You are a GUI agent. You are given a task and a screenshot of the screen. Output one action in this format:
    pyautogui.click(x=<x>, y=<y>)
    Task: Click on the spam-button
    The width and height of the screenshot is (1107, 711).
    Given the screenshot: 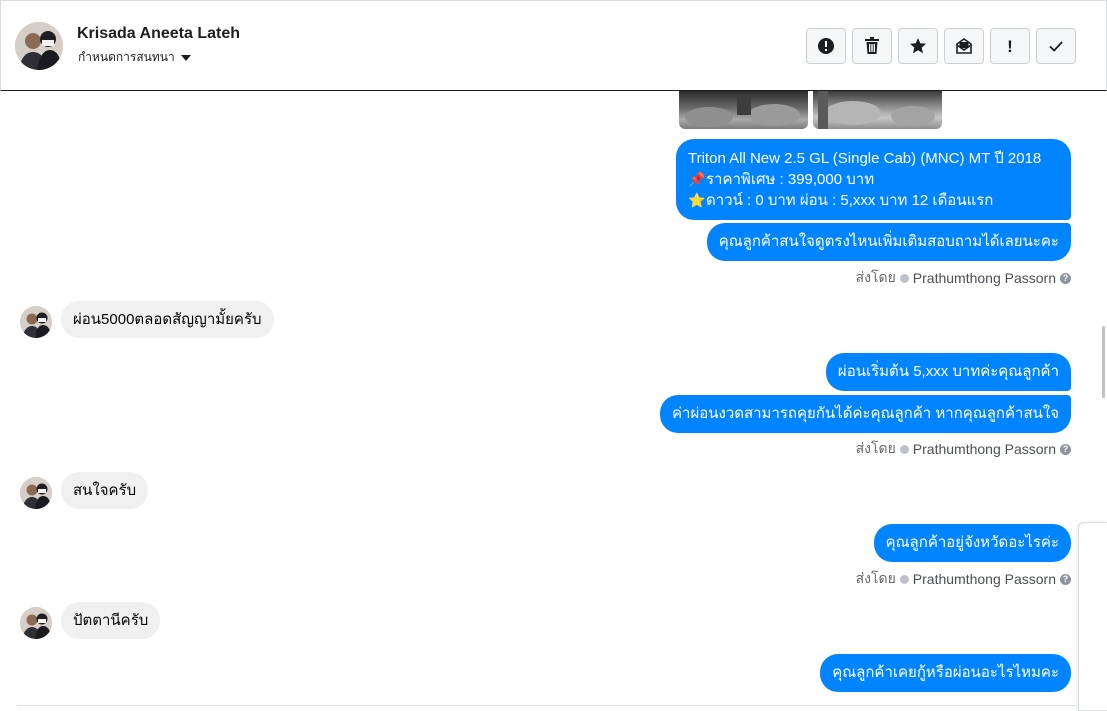 What is the action you would take?
    pyautogui.click(x=826, y=46)
    